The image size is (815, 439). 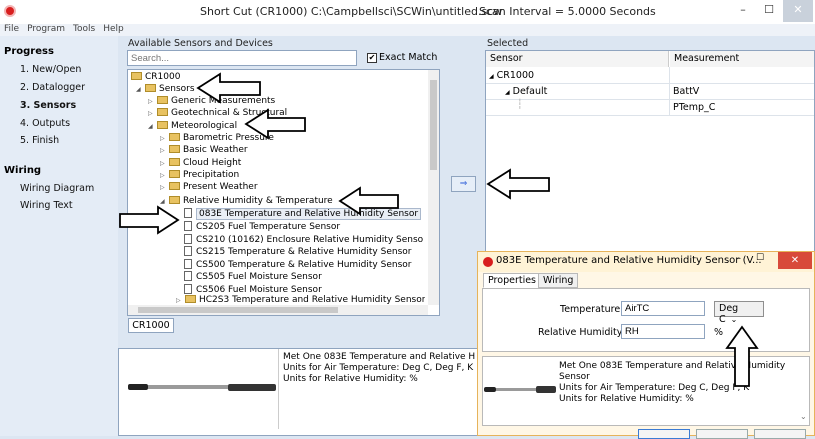 I want to click on arrow-up-icon, so click(x=742, y=356).